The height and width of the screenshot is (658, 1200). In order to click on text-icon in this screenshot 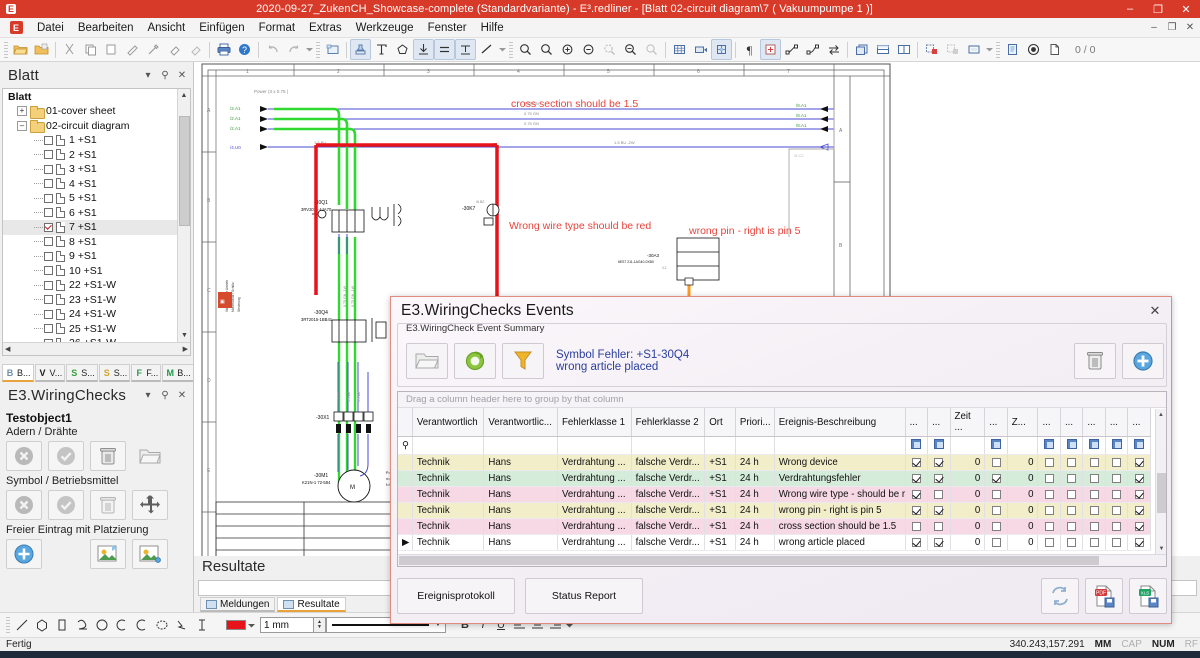, I will do `click(381, 49)`.